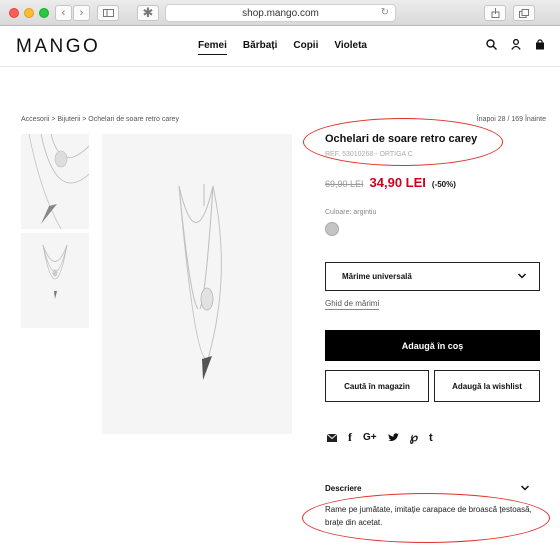  I want to click on product-reference: REF. 53010268 - ORTIGA C, so click(369, 154).